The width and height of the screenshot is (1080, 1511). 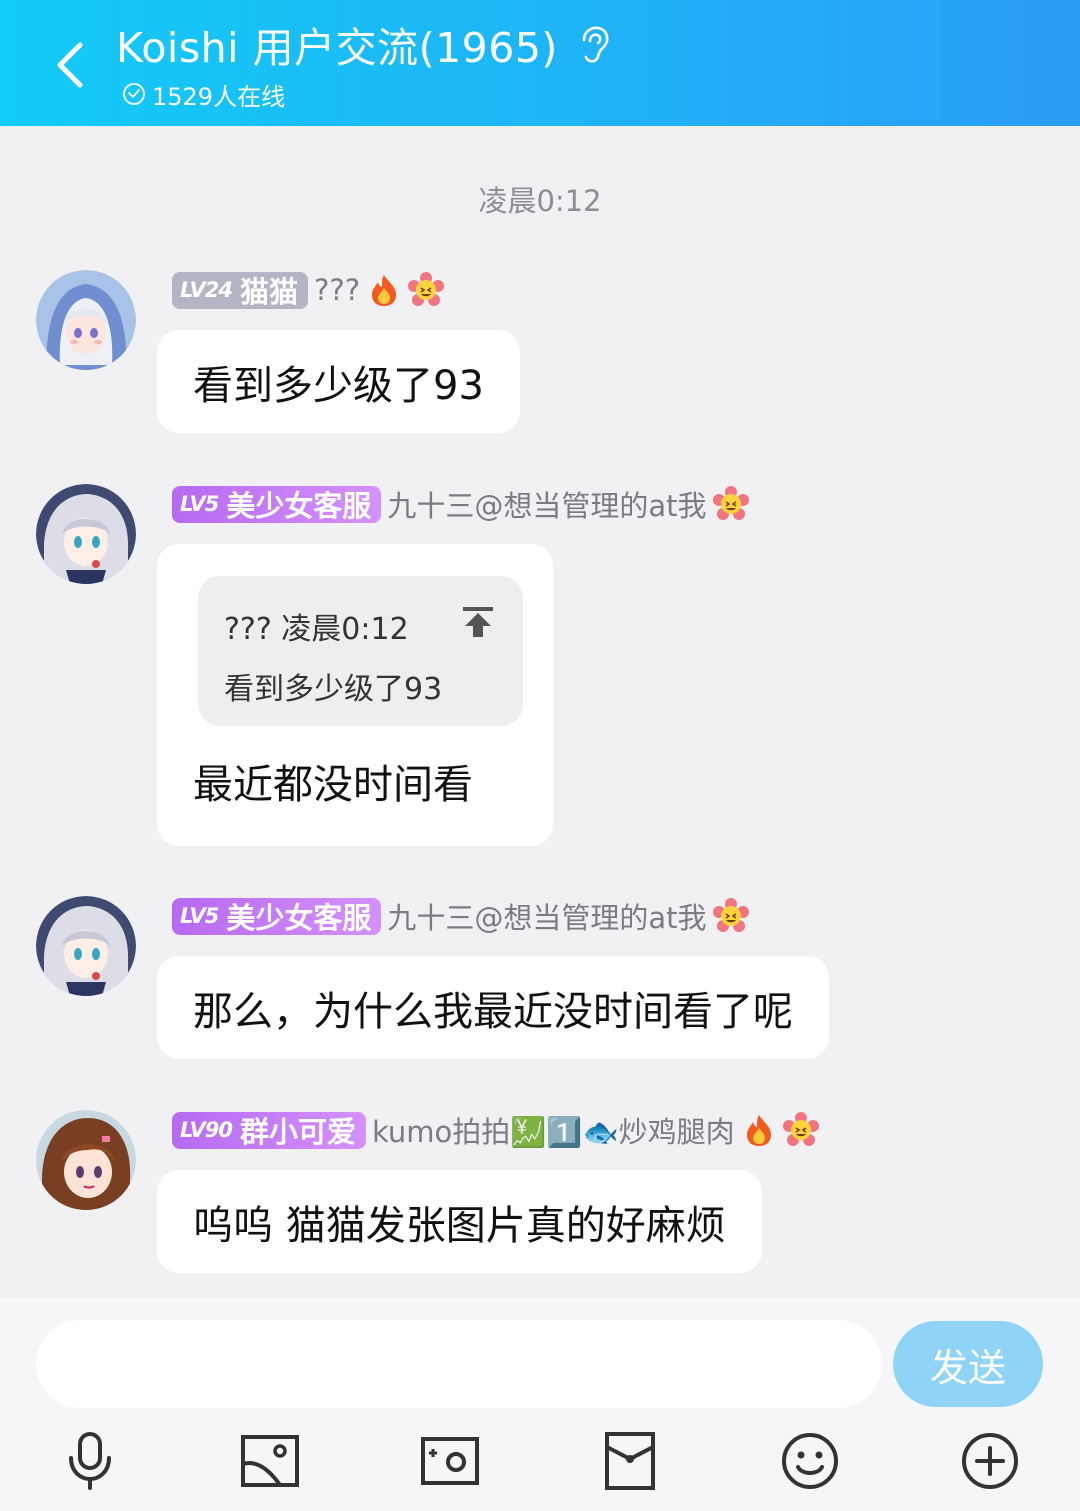 I want to click on image-icon, so click(x=270, y=1461).